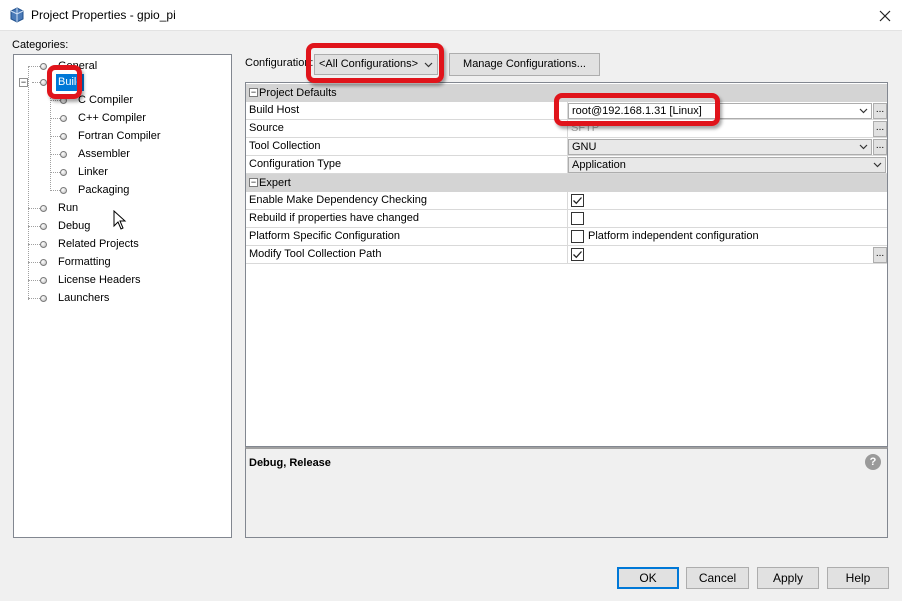 This screenshot has width=902, height=601. Describe the element at coordinates (290, 463) in the screenshot. I see `description-text: Debug, Release` at that location.